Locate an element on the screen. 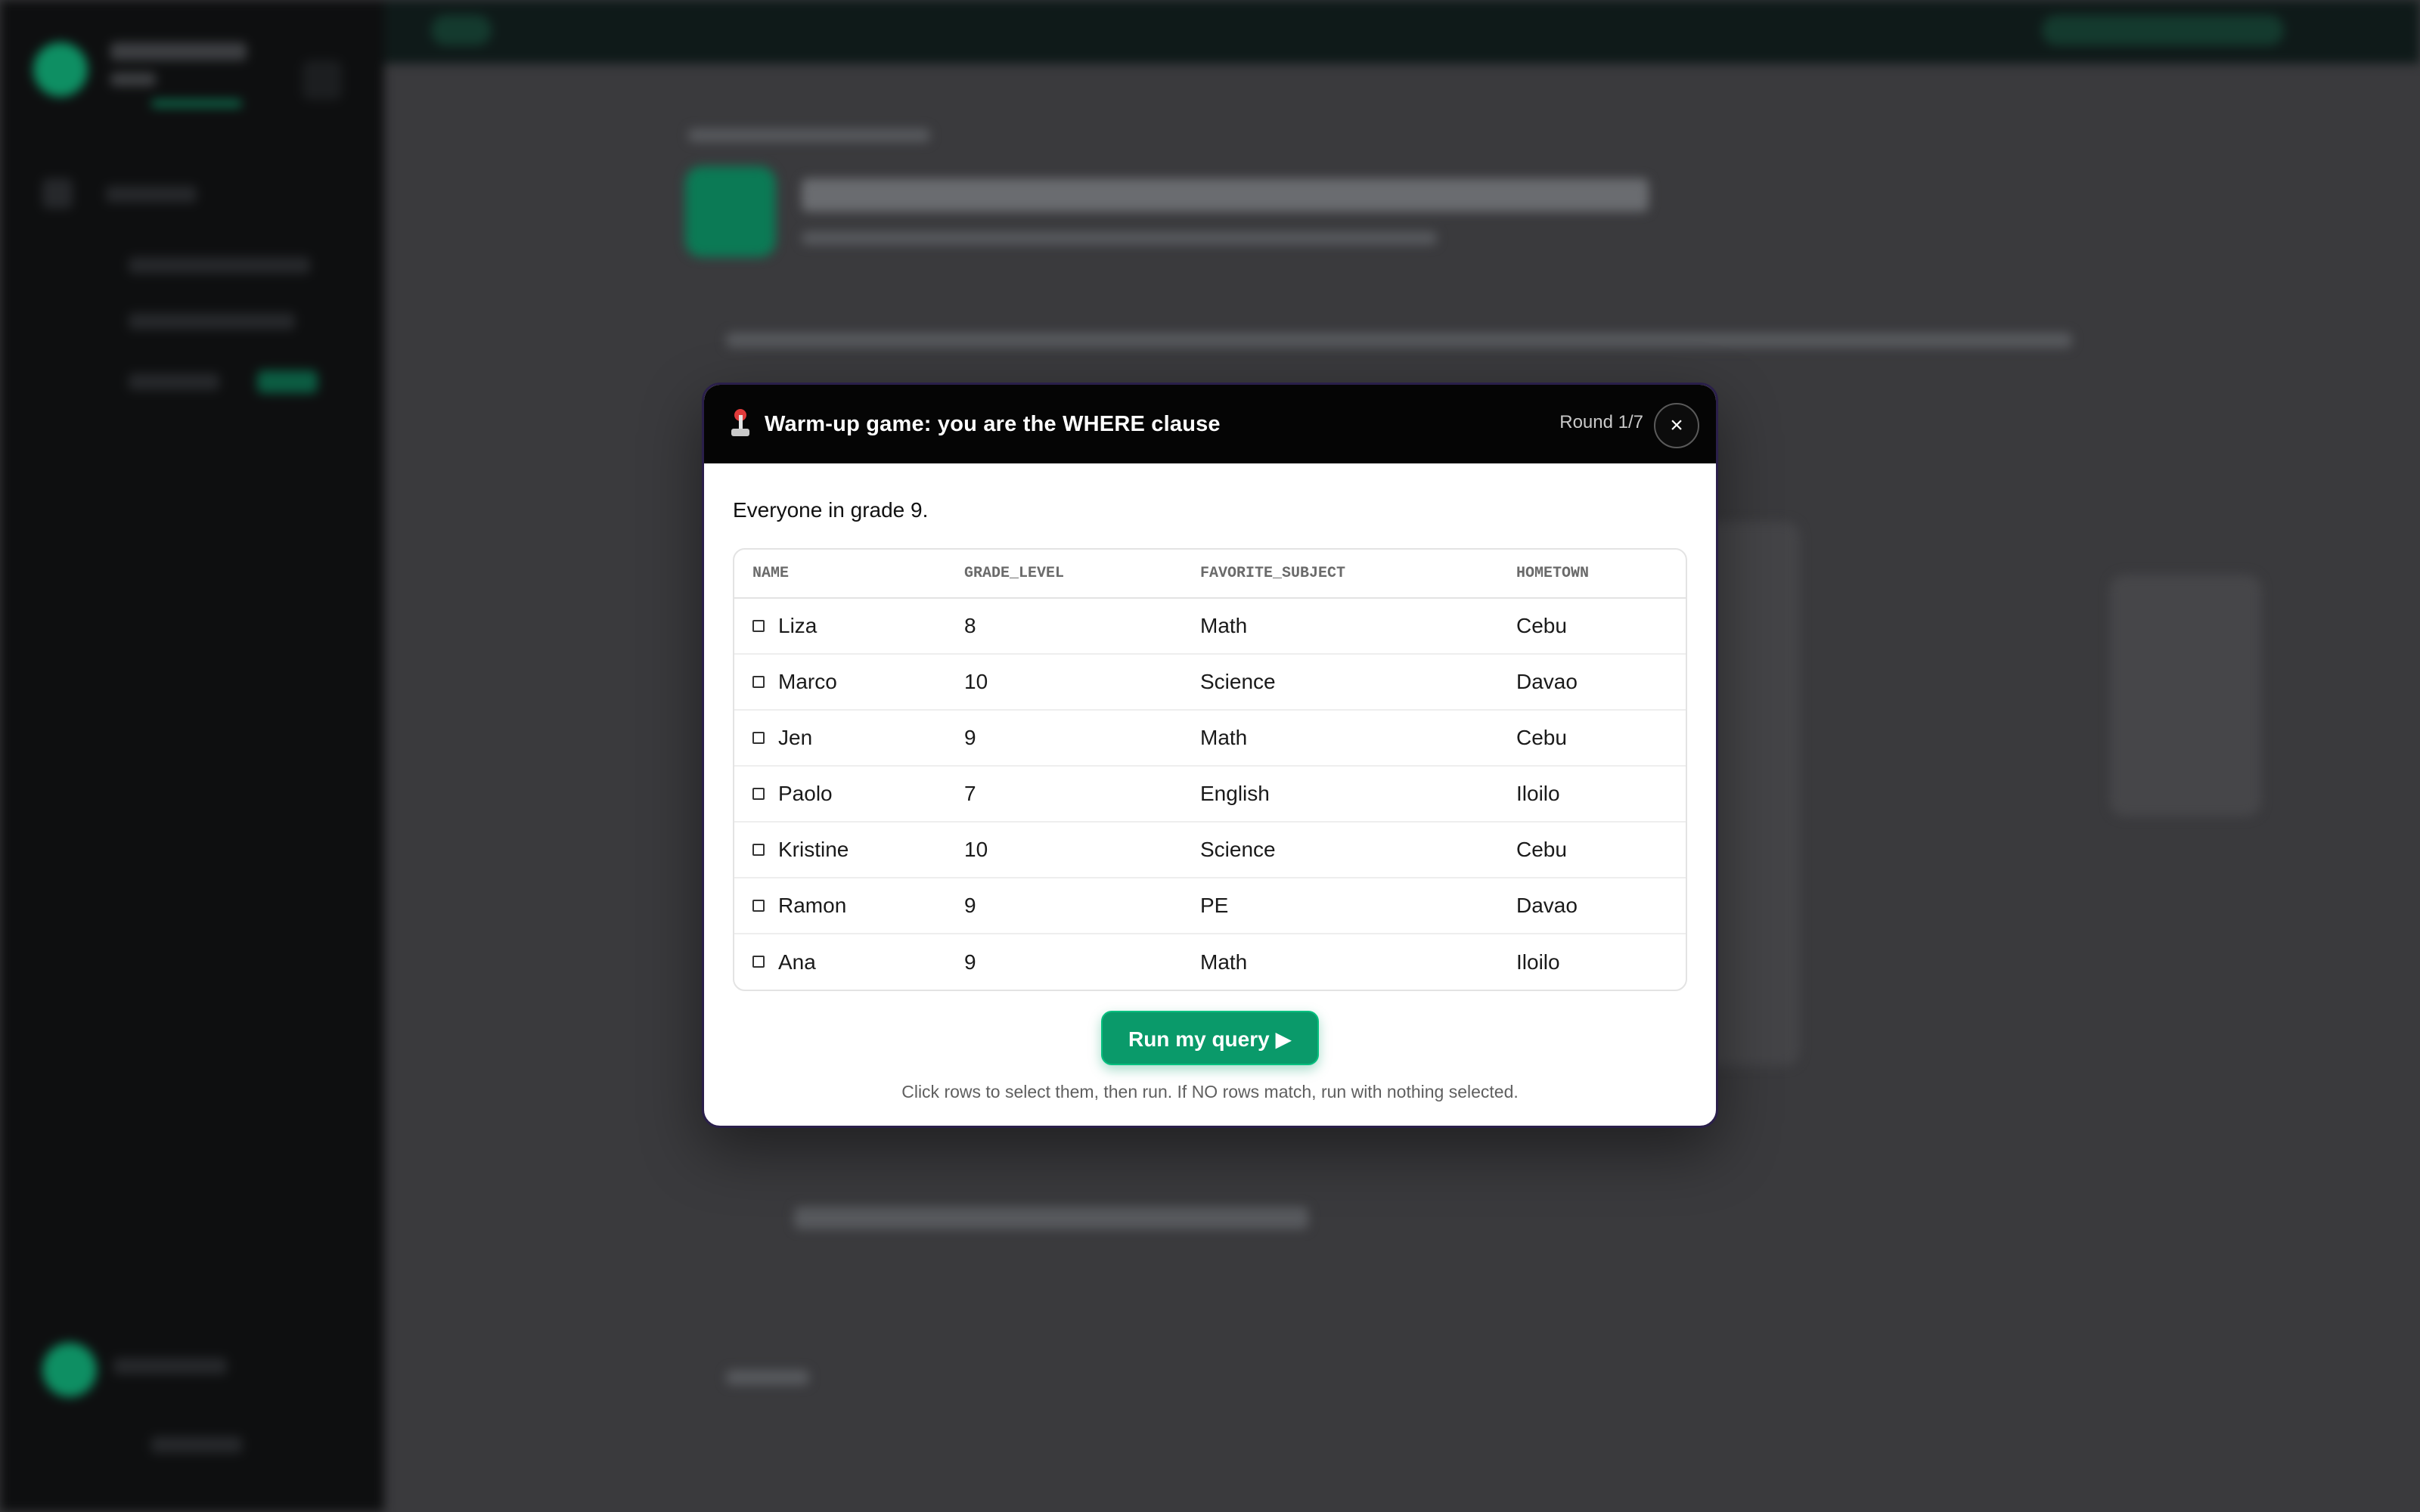 Image resolution: width=2420 pixels, height=1512 pixels. table-row: Ana 9 Math Iloilo is located at coordinates (1210, 962).